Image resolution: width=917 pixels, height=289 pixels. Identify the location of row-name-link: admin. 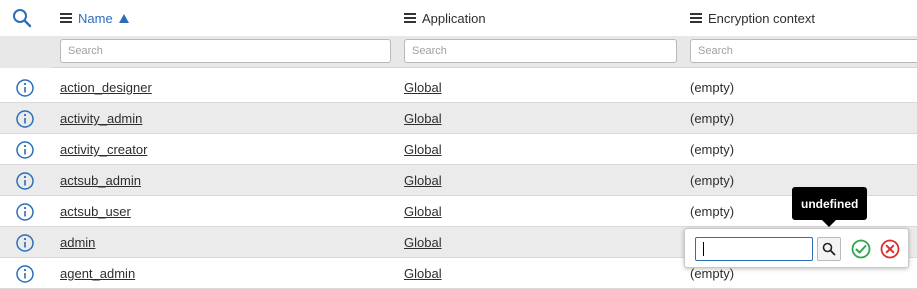
(77, 242).